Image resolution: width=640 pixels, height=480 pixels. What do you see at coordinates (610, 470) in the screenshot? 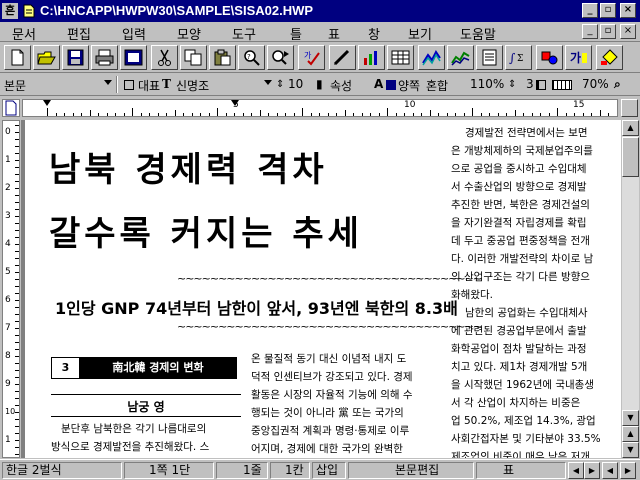
I see `prev-page-button: ◀` at bounding box center [610, 470].